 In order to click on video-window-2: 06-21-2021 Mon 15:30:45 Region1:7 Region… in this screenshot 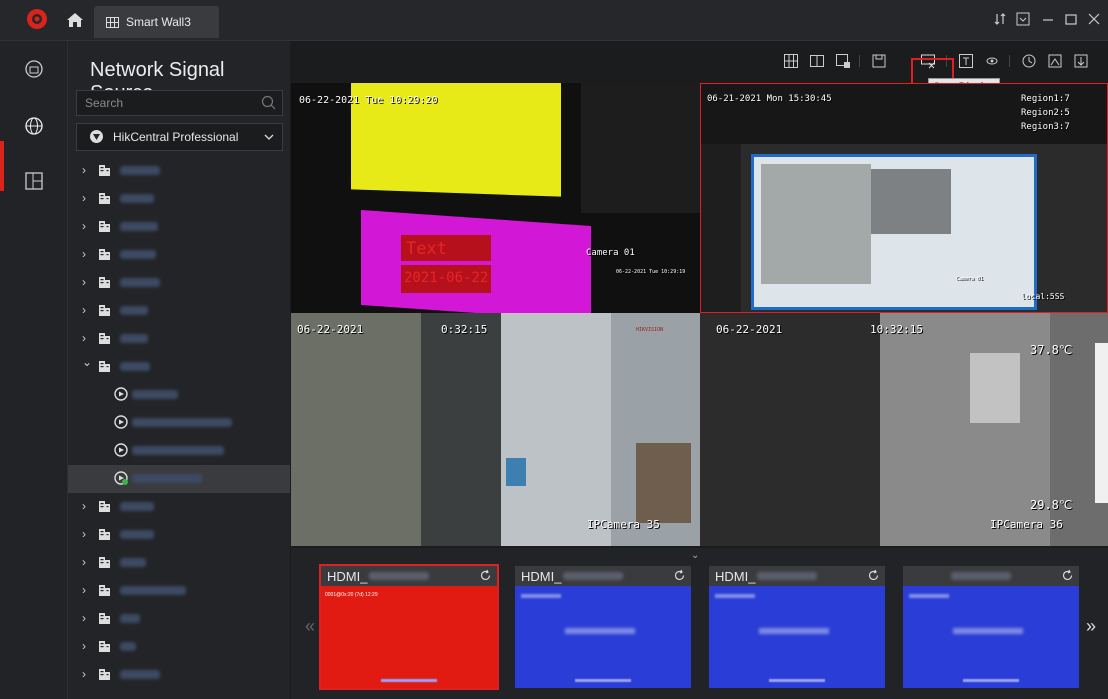, I will do `click(904, 198)`.